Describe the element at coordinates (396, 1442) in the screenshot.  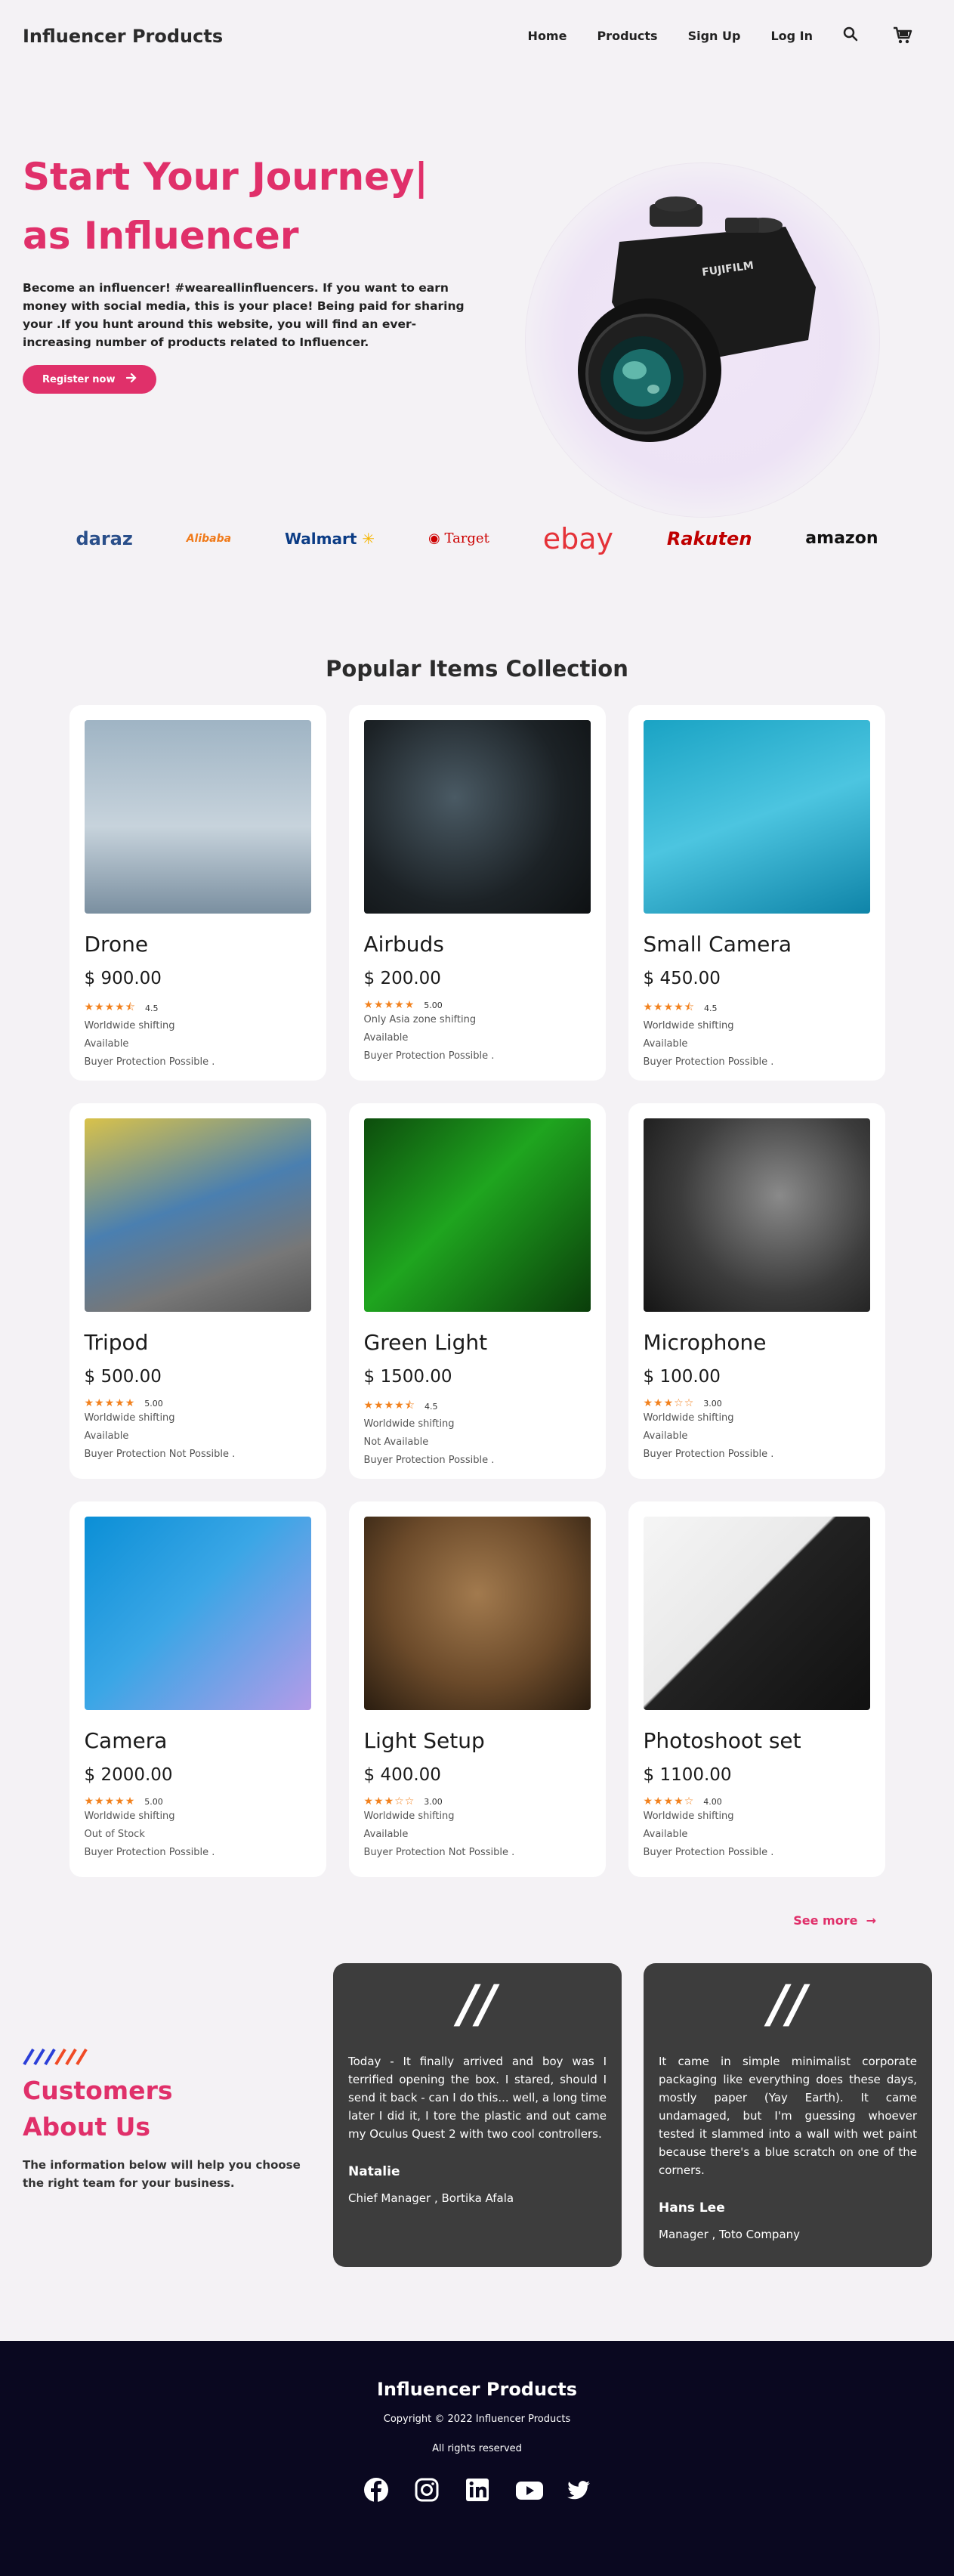
I see `availability-info: Not Available` at that location.